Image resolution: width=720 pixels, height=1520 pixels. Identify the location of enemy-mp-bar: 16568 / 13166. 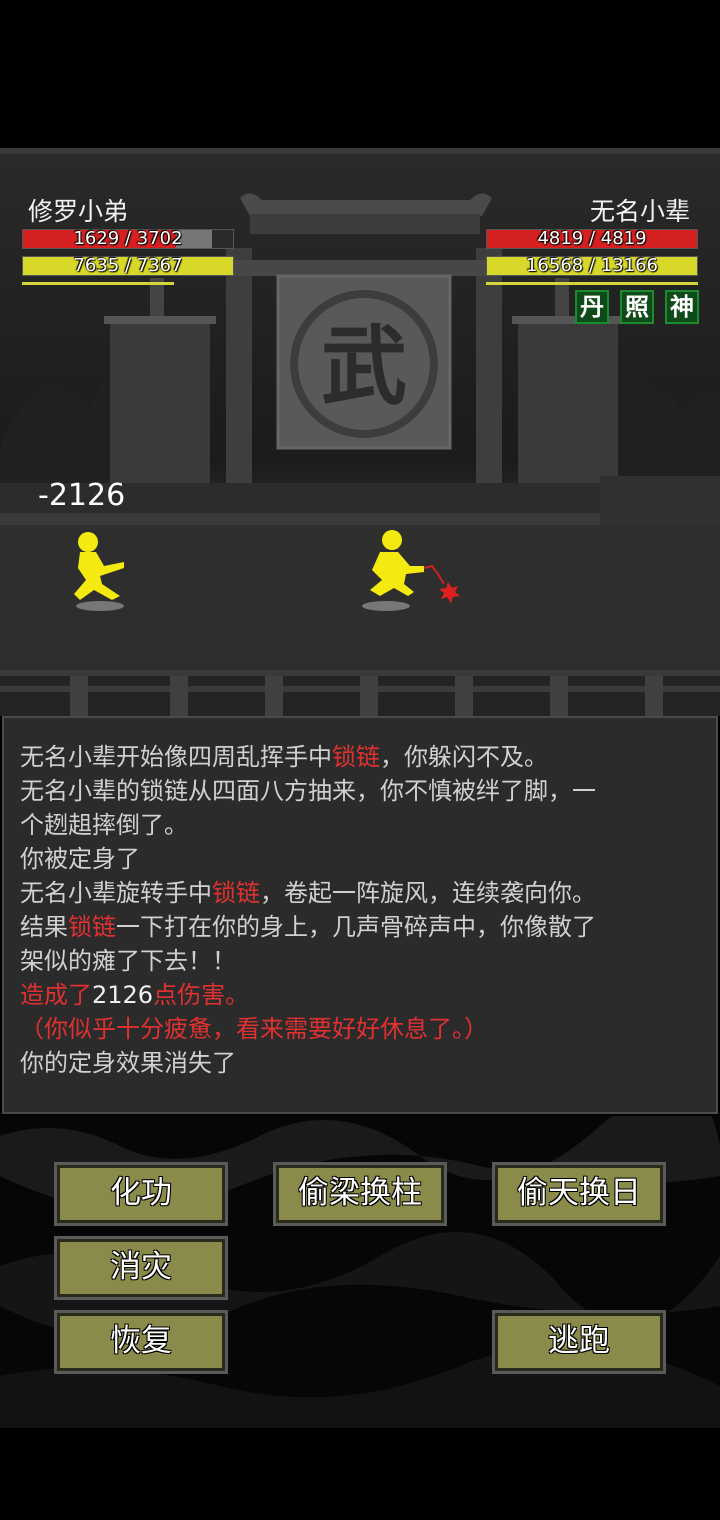
(592, 265).